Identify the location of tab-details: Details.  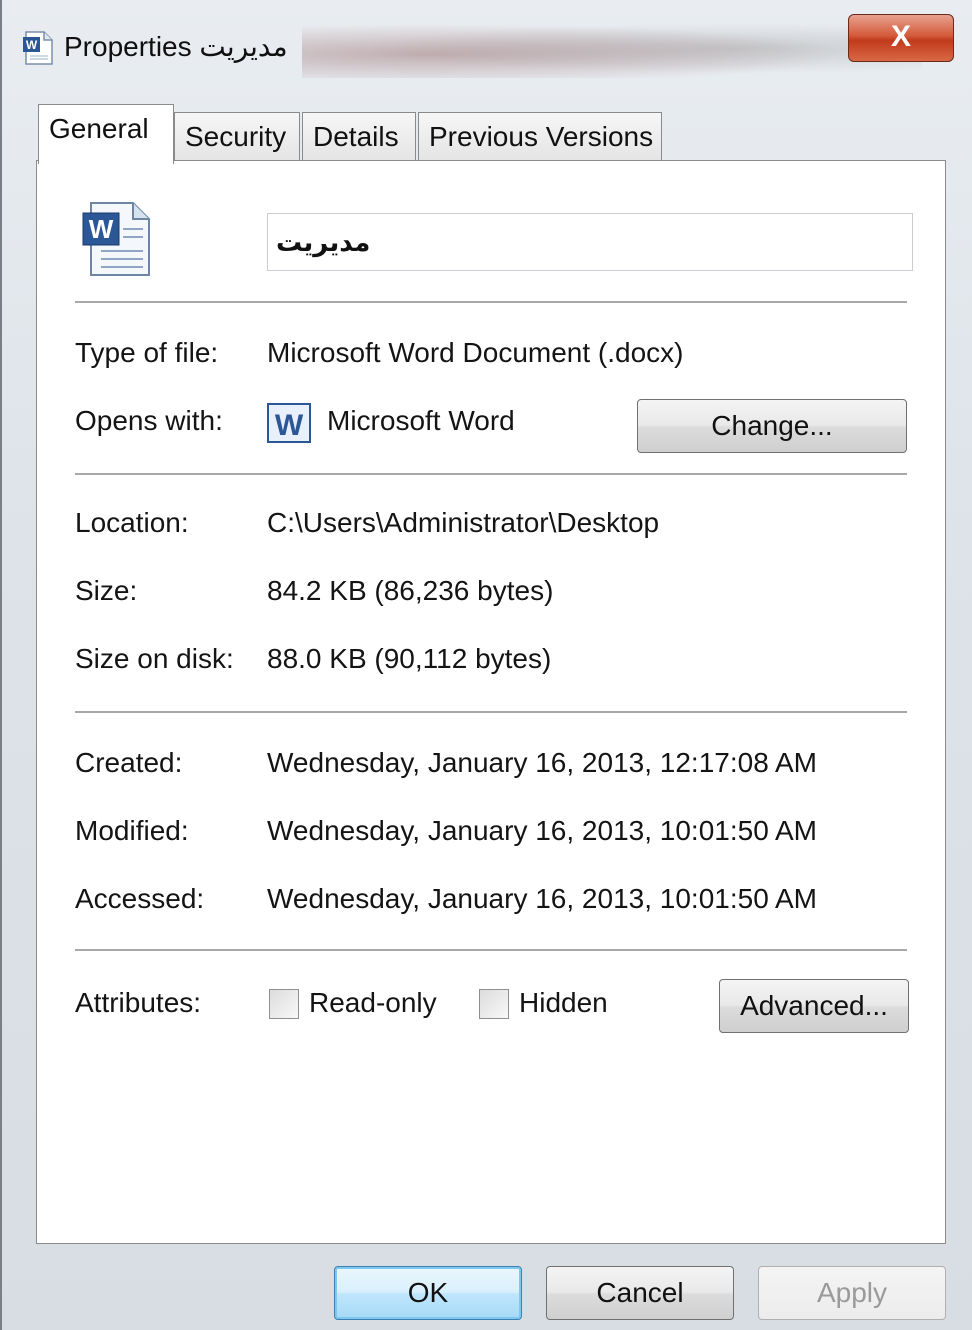
(359, 137).